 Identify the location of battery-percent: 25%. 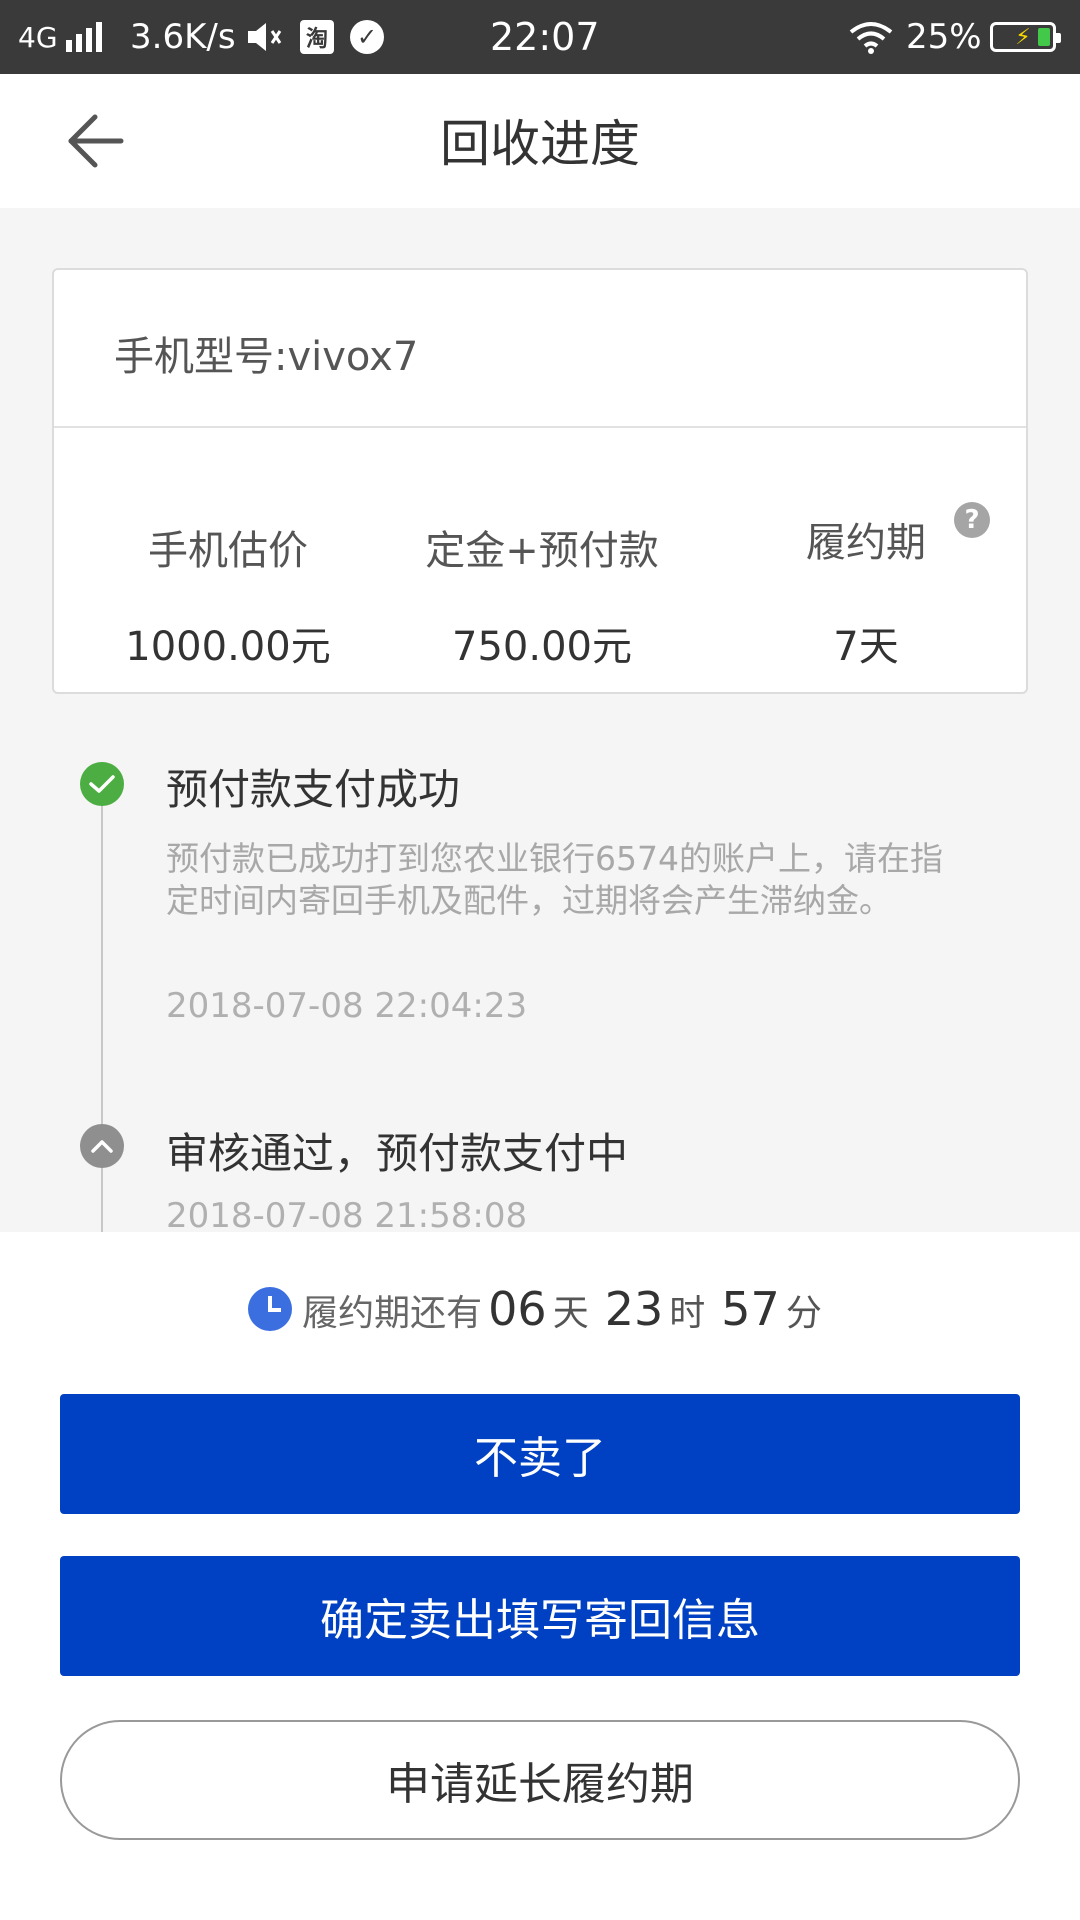
(944, 37).